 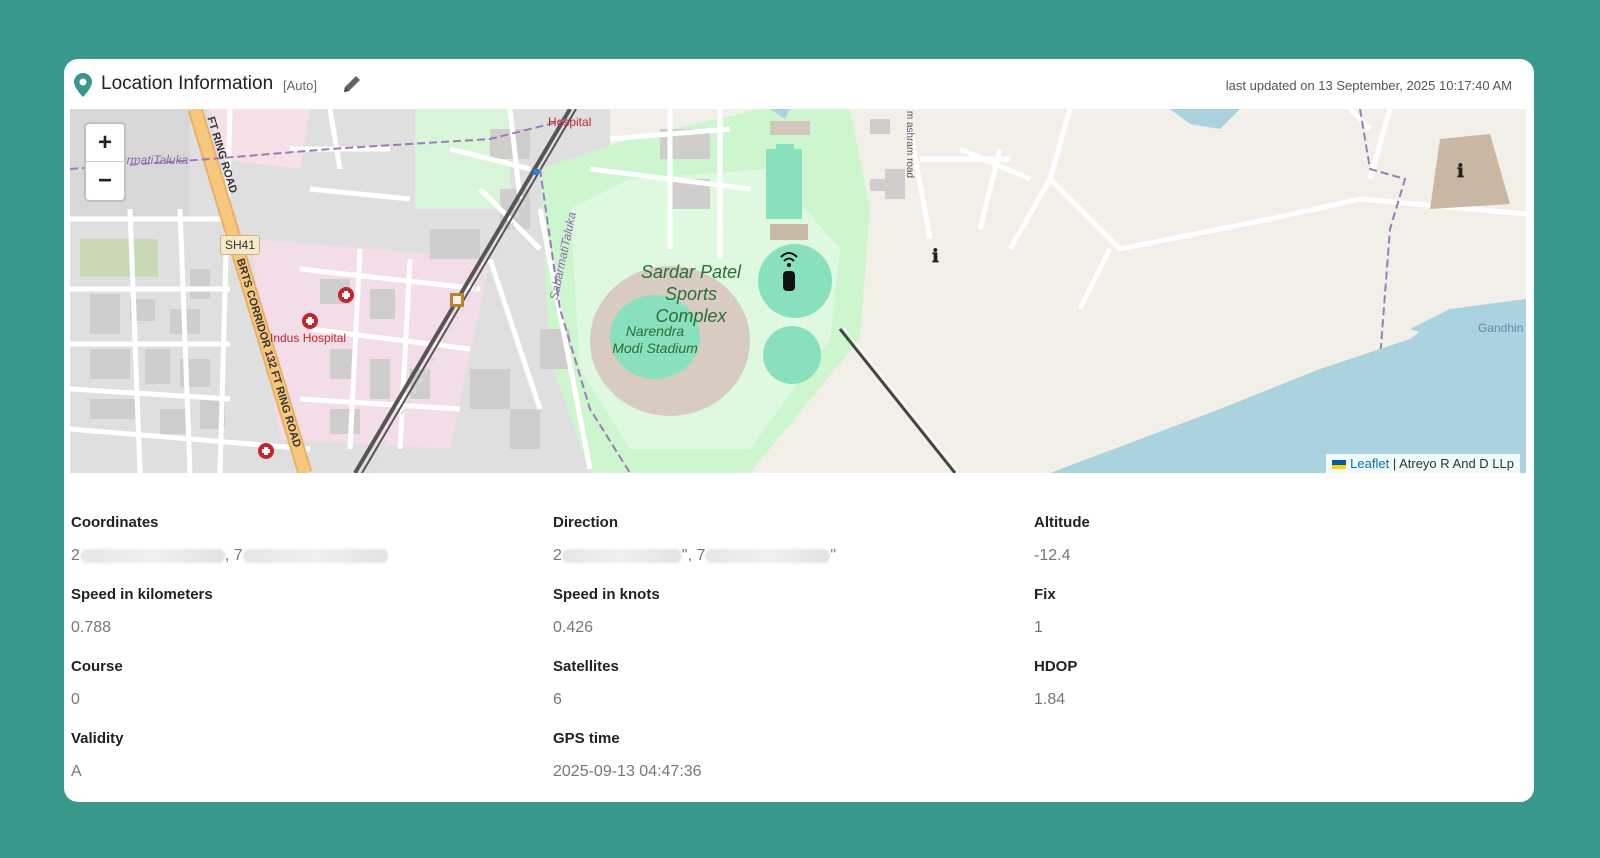 I want to click on coordinates-value-start: 2, so click(x=75, y=555).